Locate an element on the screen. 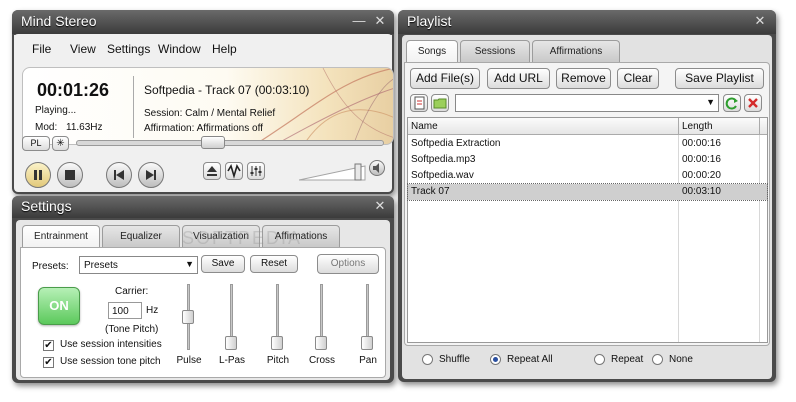 Image resolution: width=796 pixels, height=402 pixels. remove-button: Remove is located at coordinates (583, 78).